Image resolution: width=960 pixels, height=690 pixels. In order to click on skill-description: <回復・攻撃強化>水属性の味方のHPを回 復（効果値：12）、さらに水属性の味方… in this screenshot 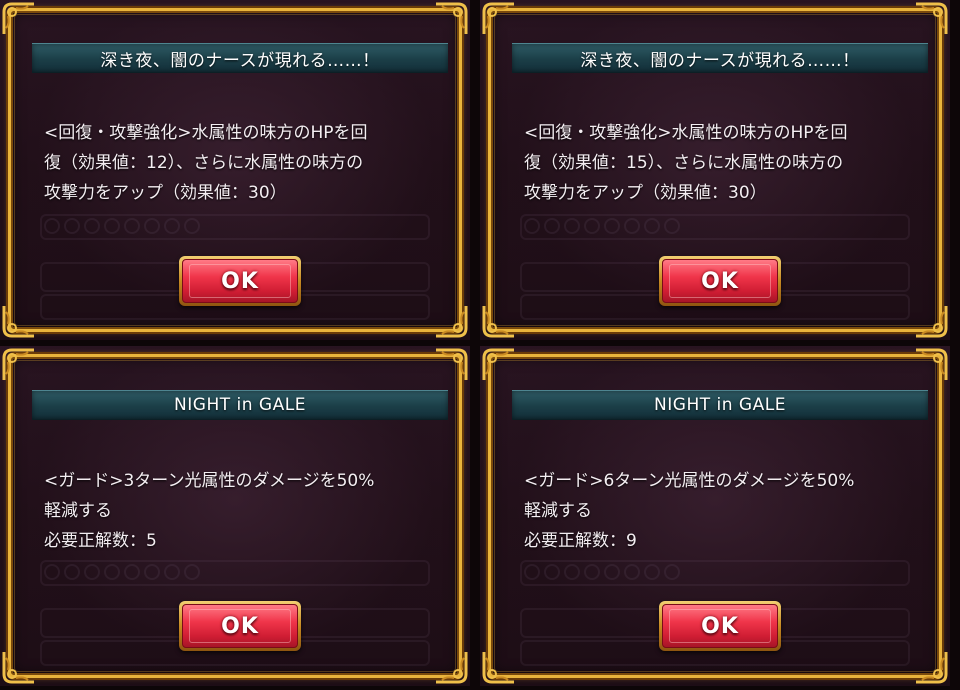, I will do `click(244, 163)`.